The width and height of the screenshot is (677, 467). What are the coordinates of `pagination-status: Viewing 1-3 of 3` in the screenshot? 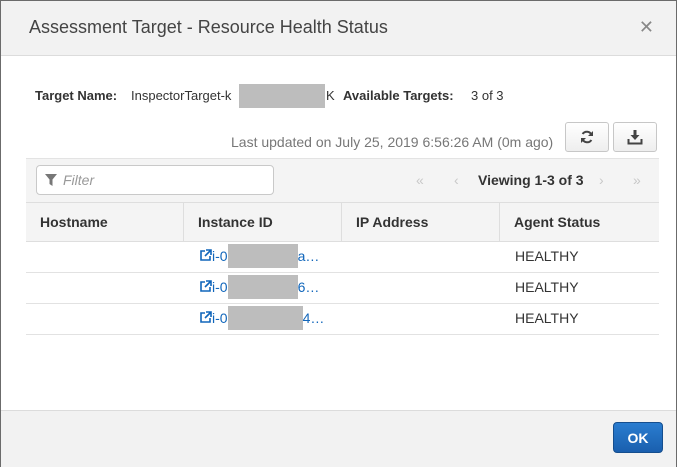 It's located at (531, 180).